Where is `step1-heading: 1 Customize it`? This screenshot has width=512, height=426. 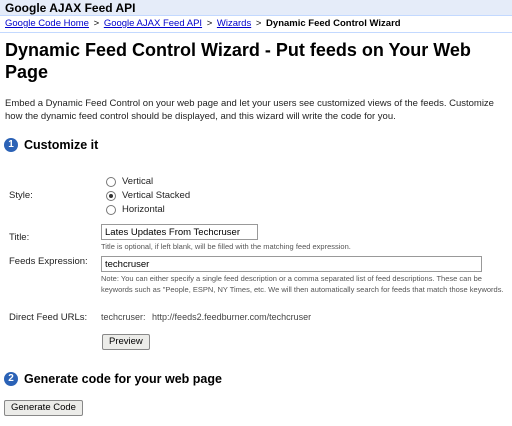 step1-heading: 1 Customize it is located at coordinates (51, 145).